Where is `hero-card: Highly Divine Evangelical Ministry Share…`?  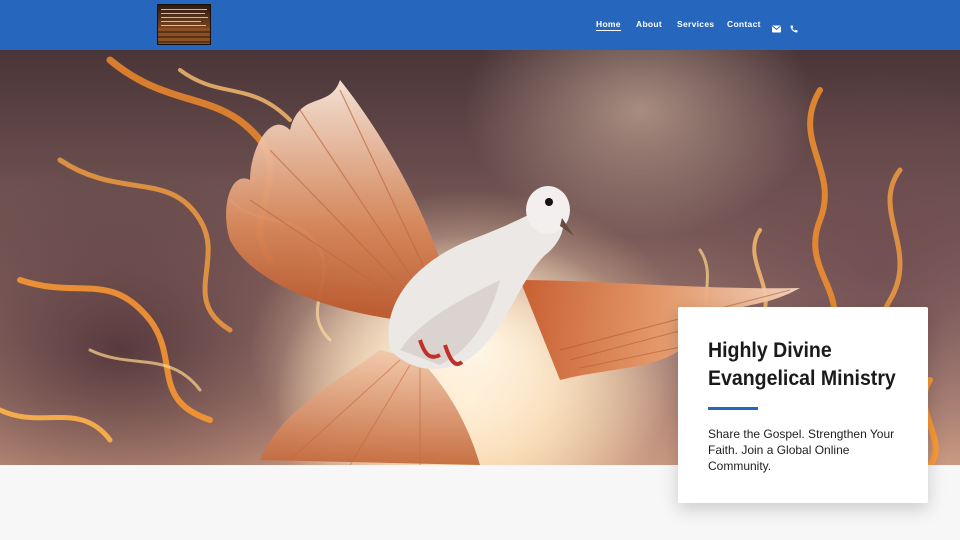
hero-card: Highly Divine Evangelical Ministry Share… is located at coordinates (803, 405).